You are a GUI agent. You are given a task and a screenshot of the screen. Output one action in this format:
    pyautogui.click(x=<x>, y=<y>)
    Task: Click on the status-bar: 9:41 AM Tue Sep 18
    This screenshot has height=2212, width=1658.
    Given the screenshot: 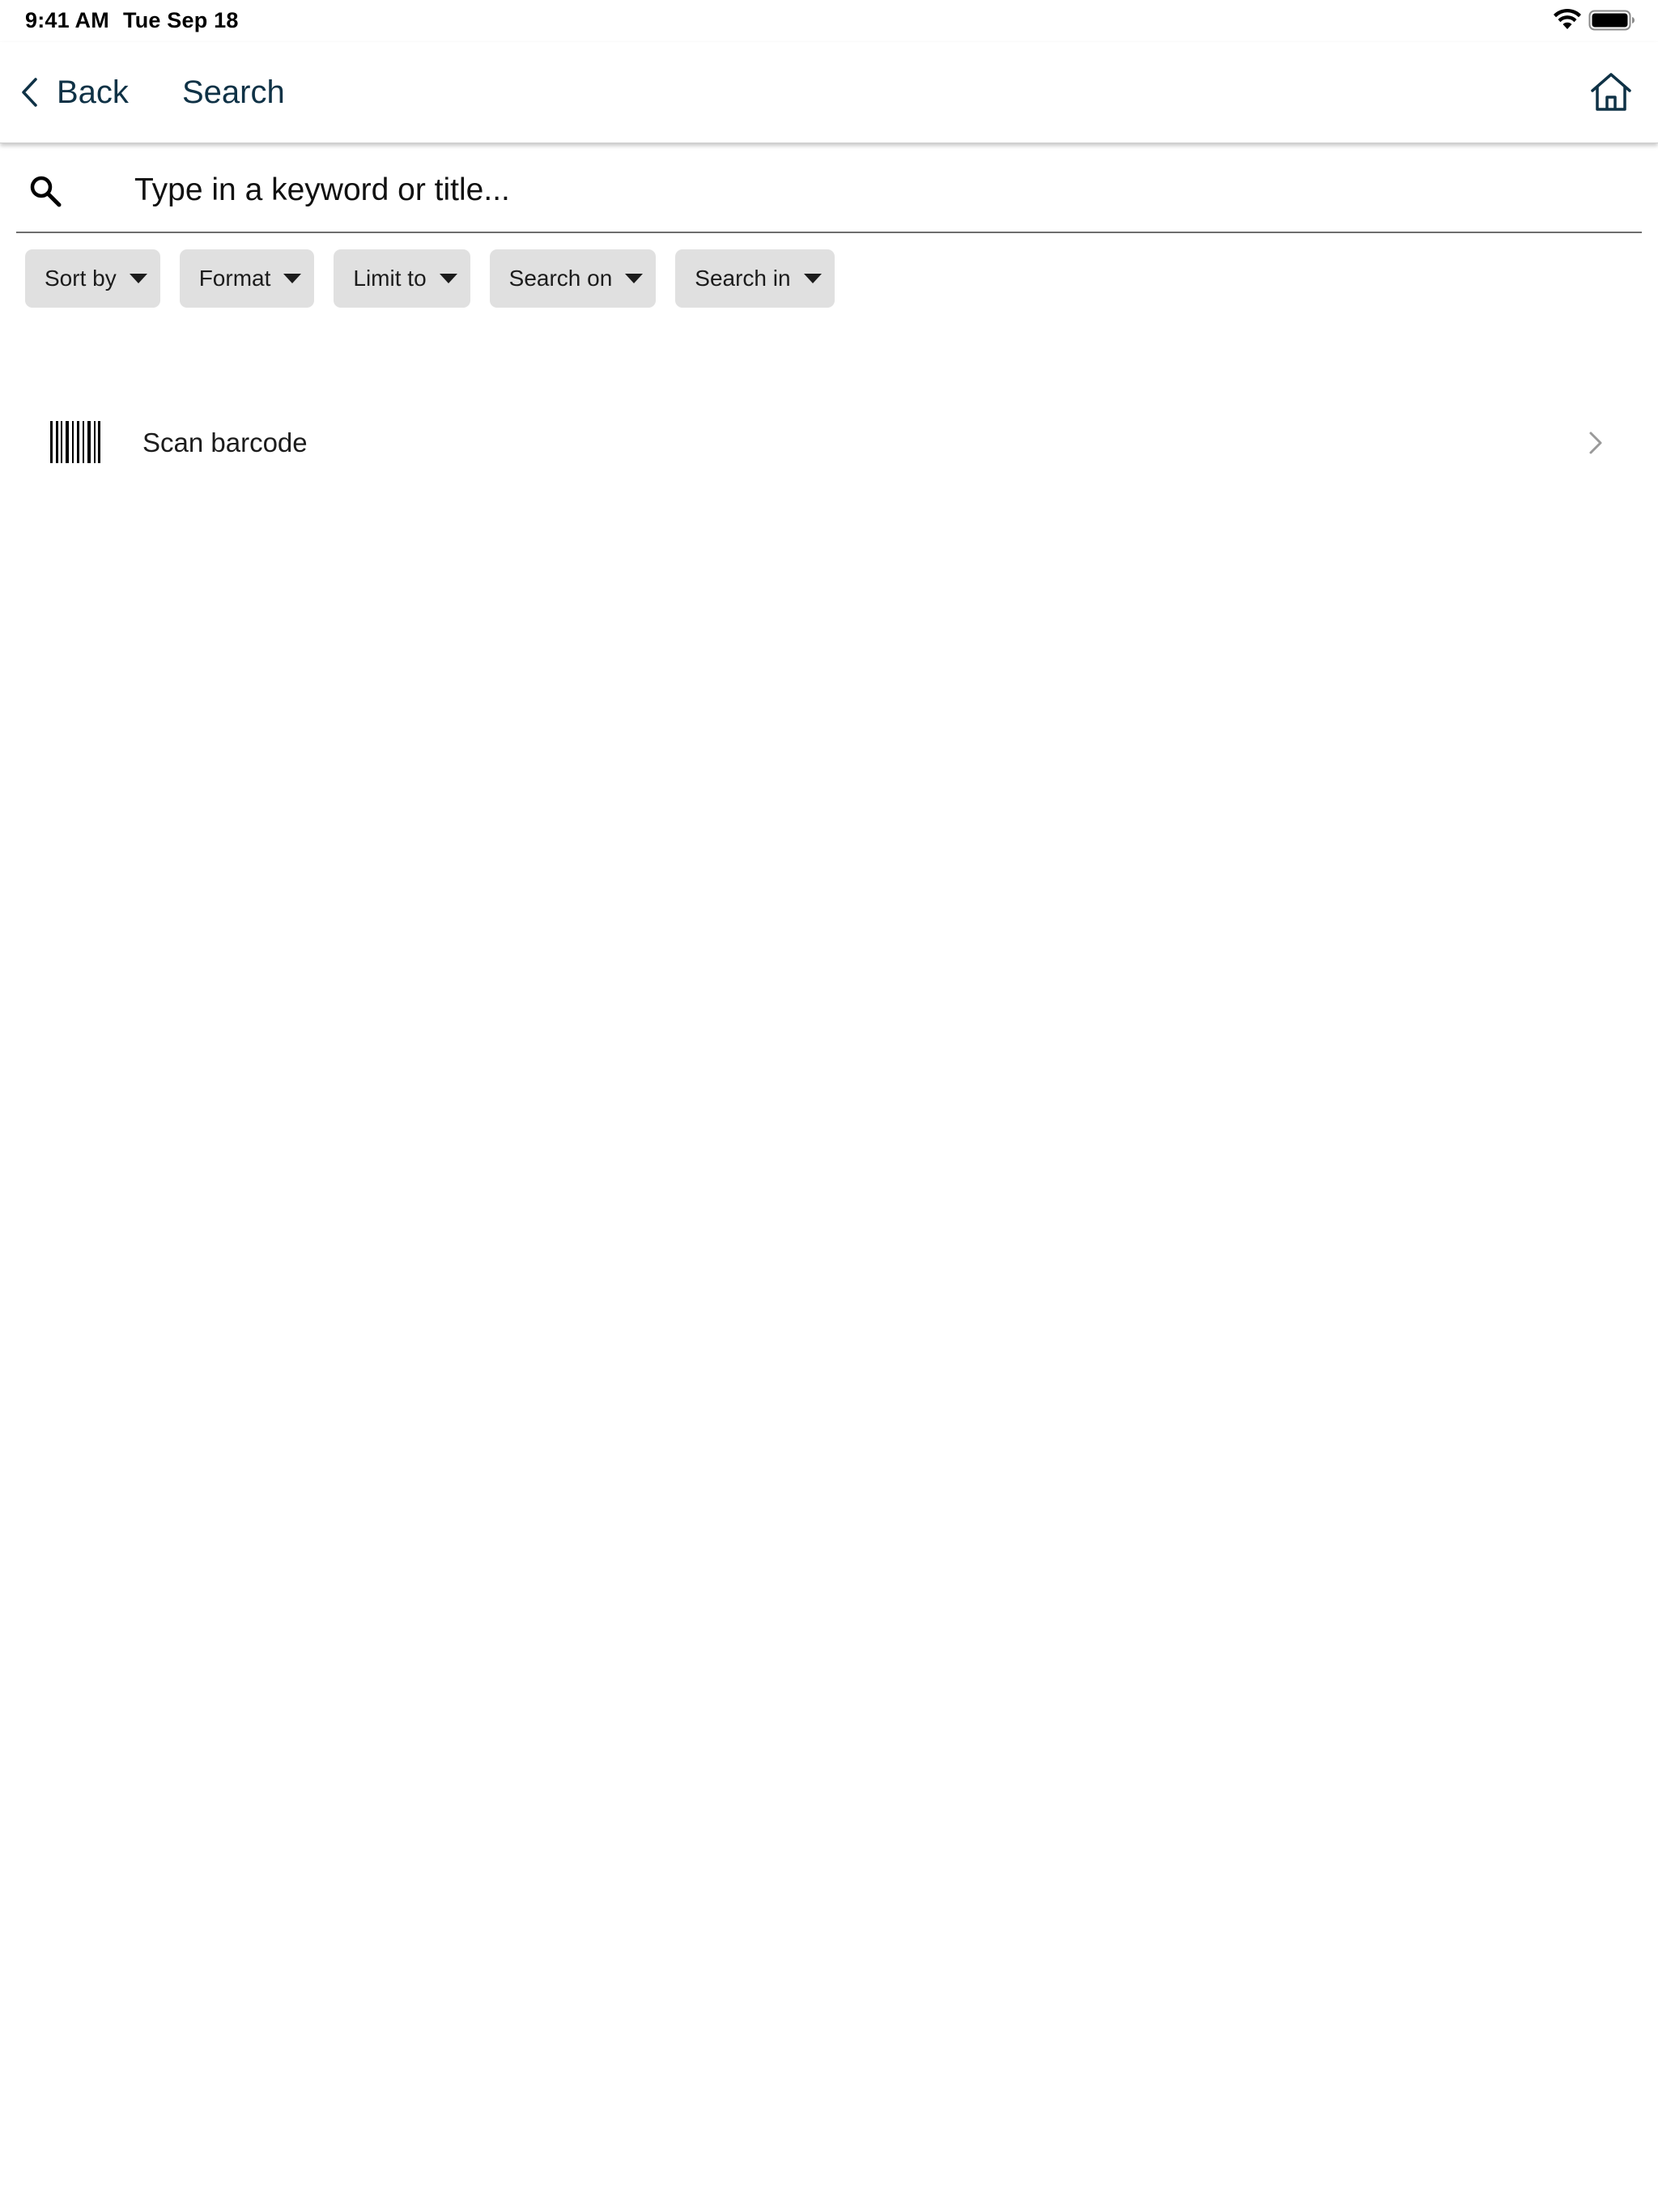 What is the action you would take?
    pyautogui.click(x=829, y=20)
    